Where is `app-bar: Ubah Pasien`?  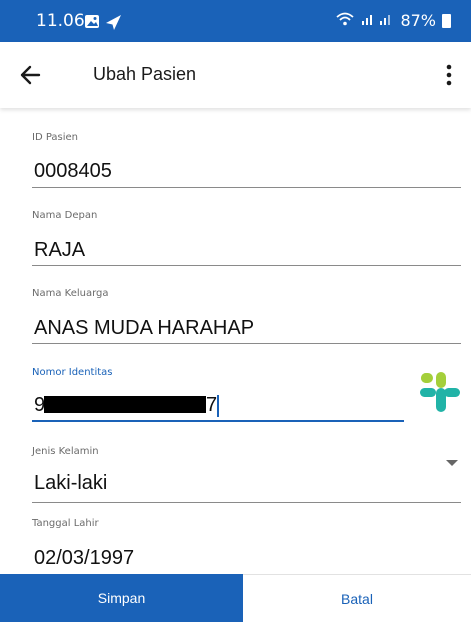 app-bar: Ubah Pasien is located at coordinates (235, 75).